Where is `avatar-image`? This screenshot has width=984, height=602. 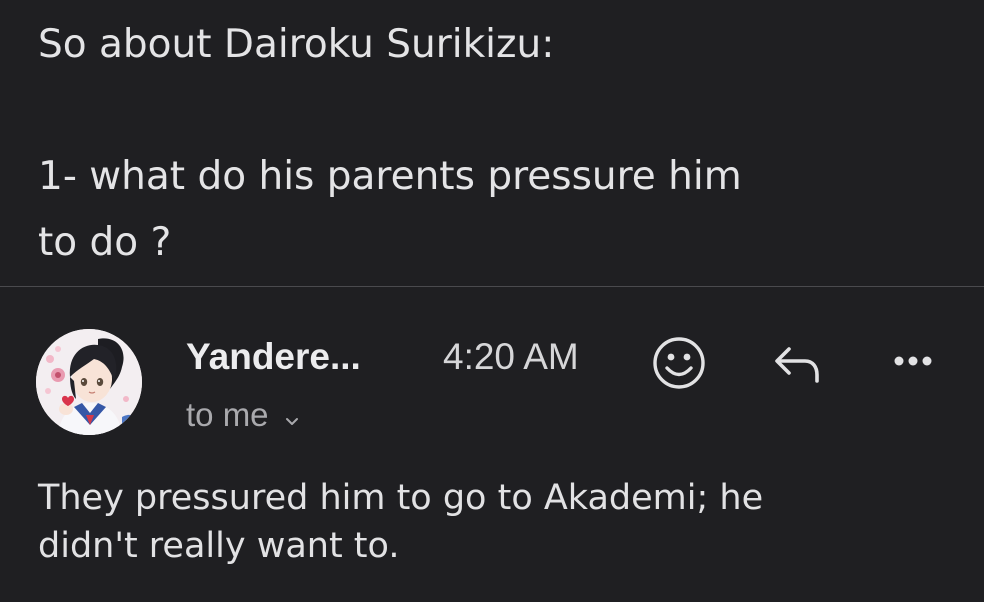 avatar-image is located at coordinates (89, 382).